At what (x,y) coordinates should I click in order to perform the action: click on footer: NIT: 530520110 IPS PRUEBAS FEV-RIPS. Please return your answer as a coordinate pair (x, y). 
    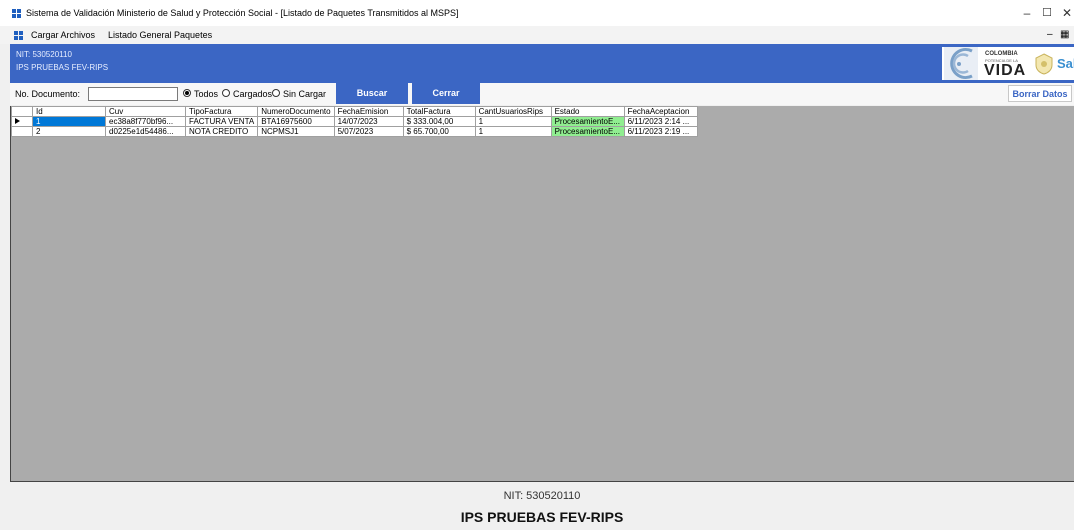
    Looking at the image, I should click on (542, 506).